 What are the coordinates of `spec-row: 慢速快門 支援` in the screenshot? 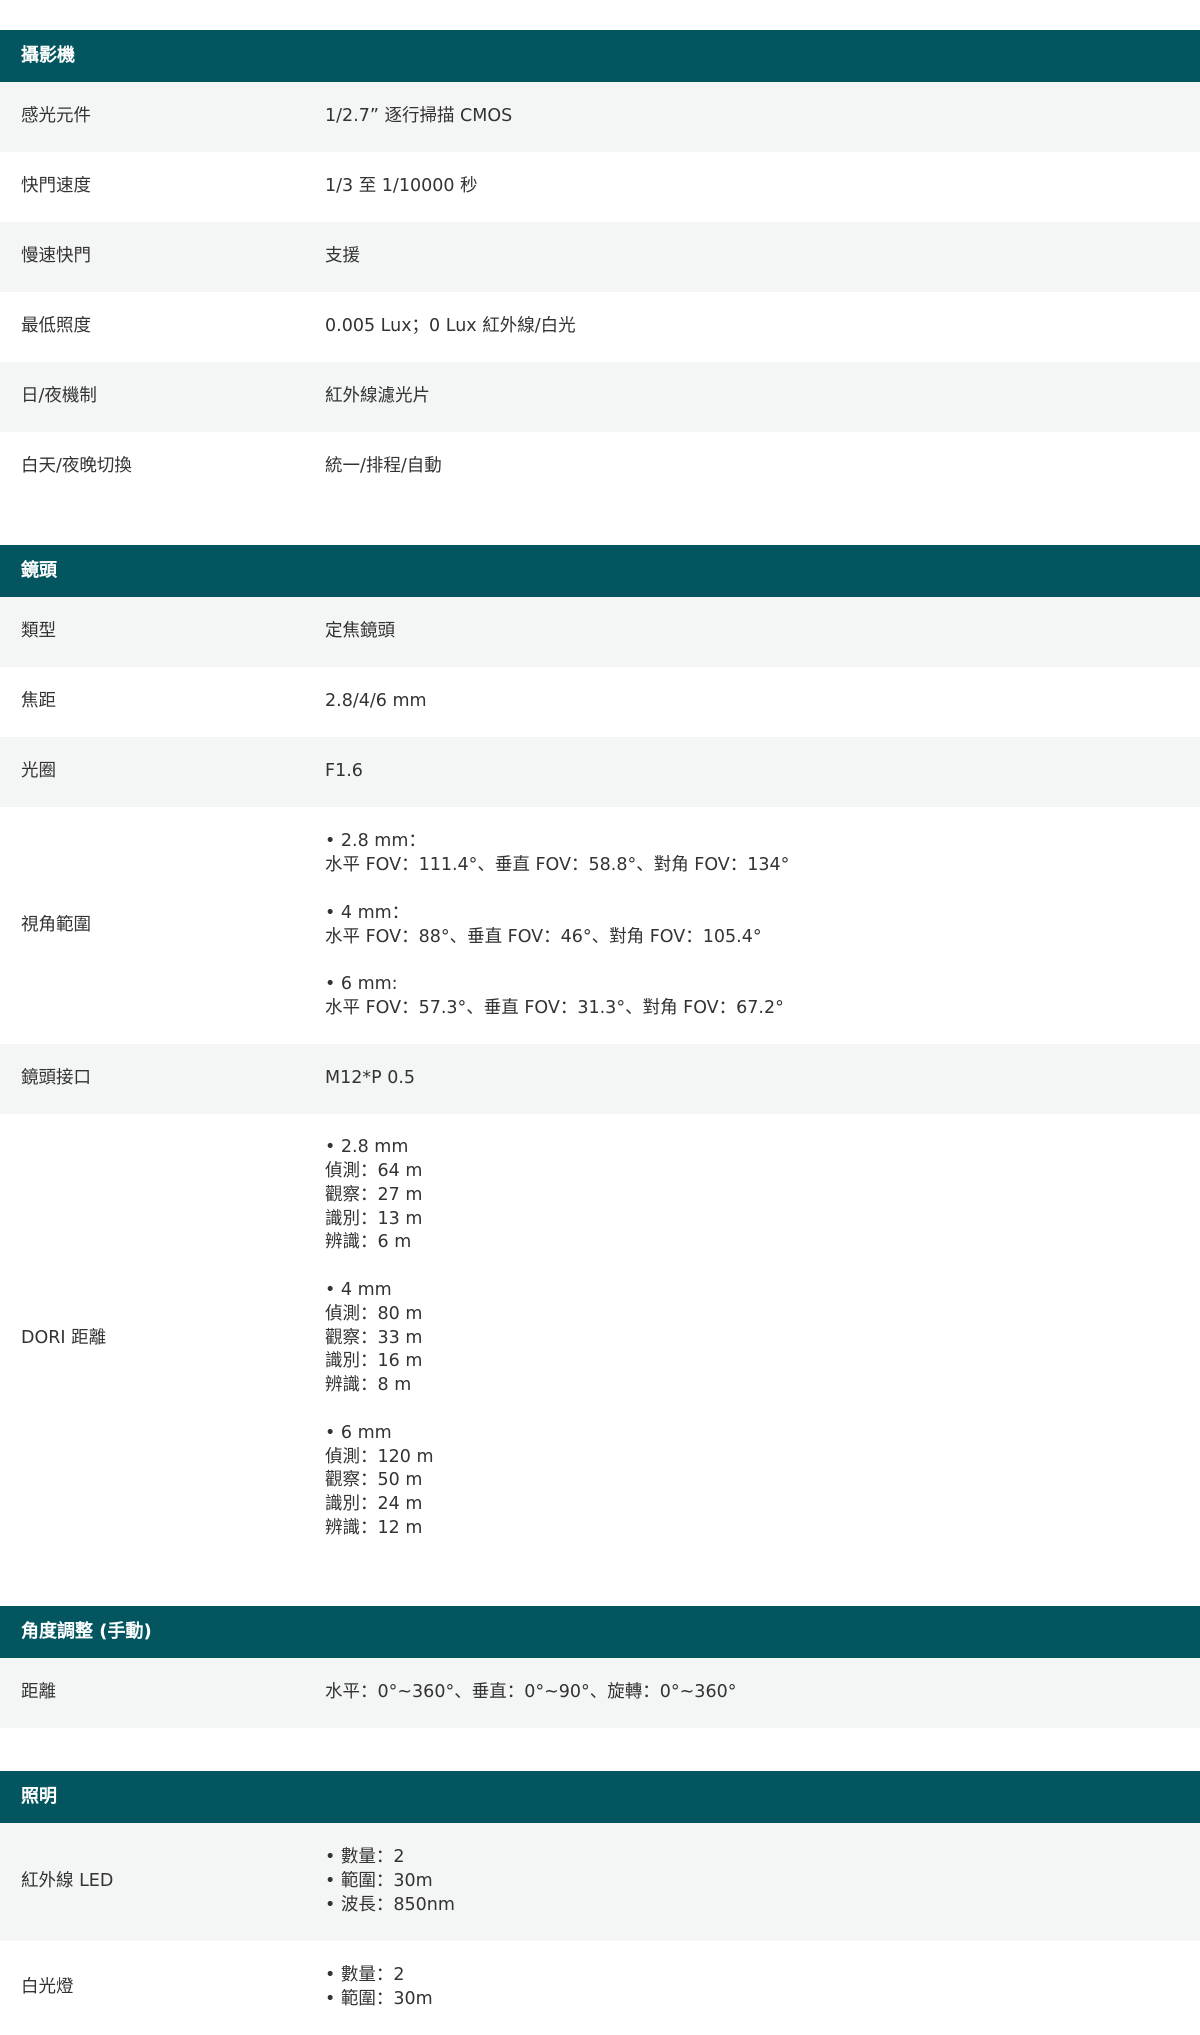 It's located at (600, 257).